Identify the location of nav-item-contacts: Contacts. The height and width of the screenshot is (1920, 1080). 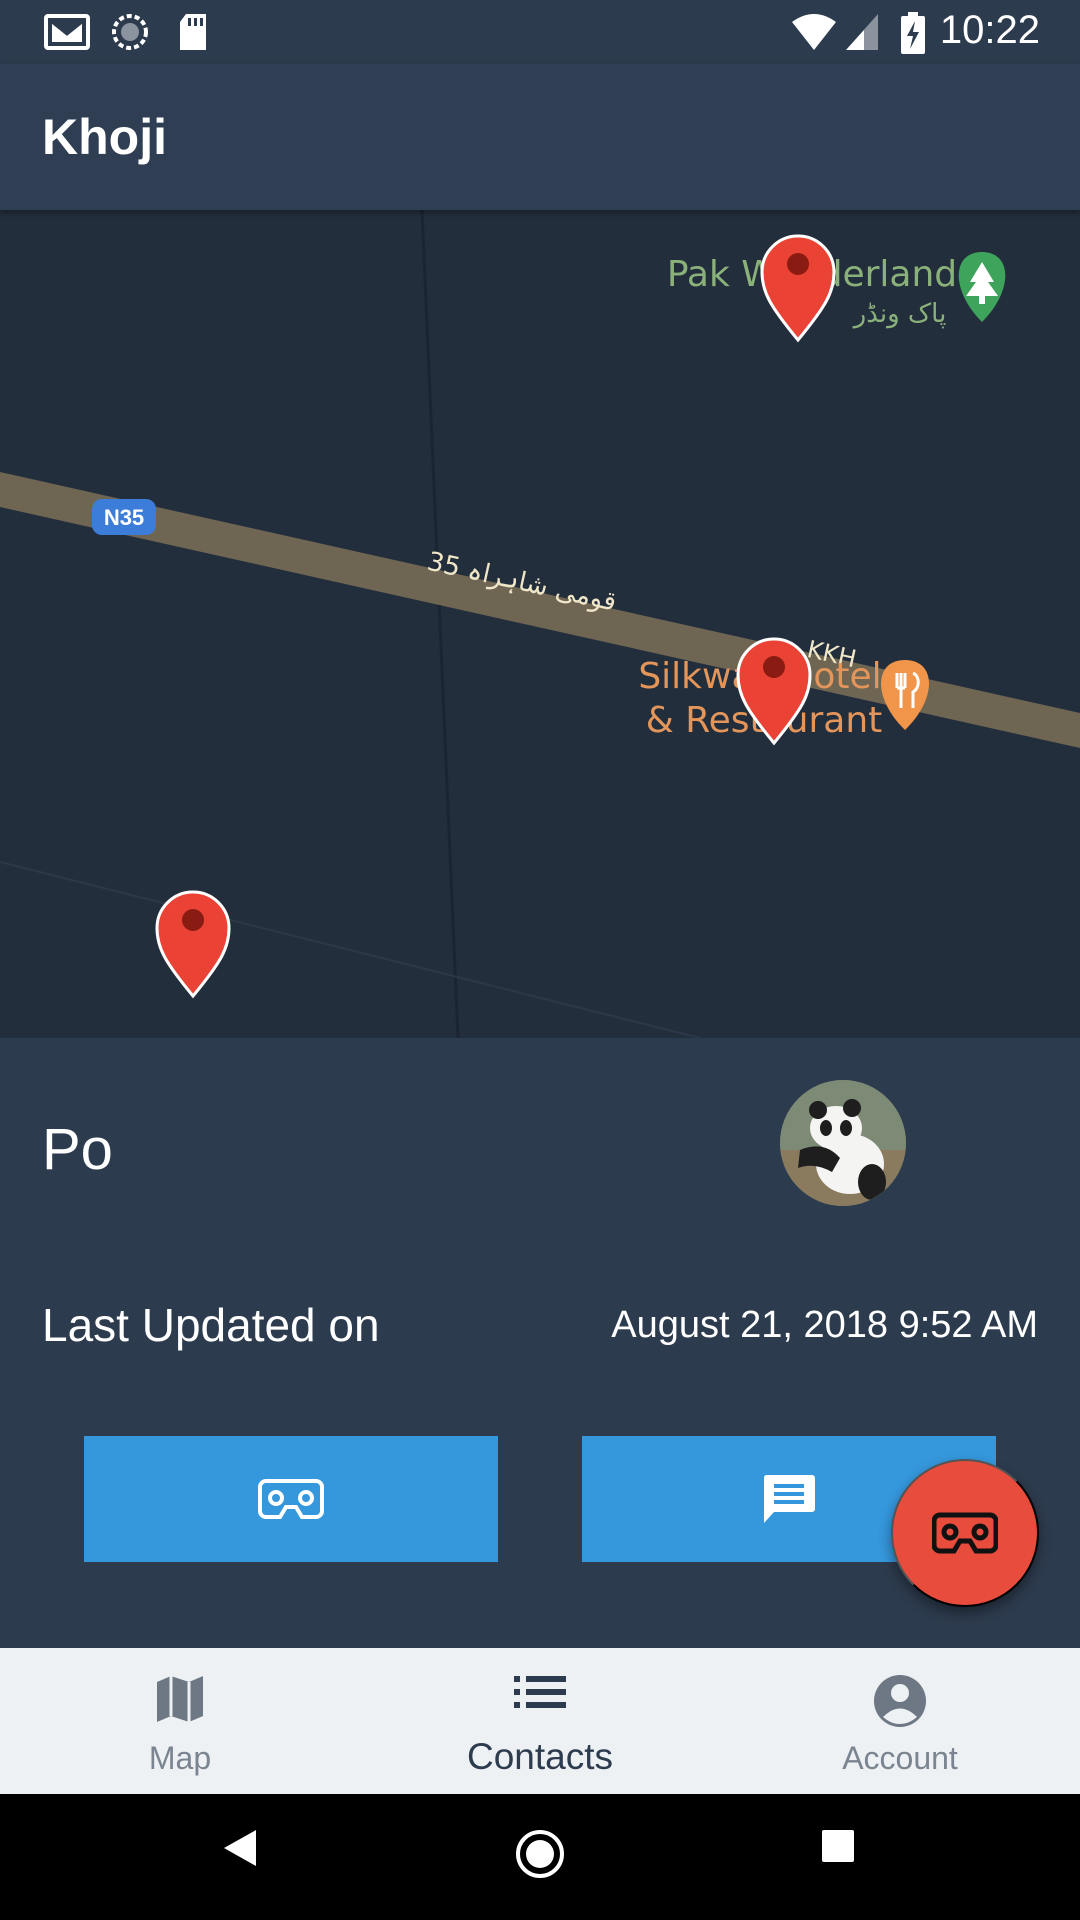
(540, 1721).